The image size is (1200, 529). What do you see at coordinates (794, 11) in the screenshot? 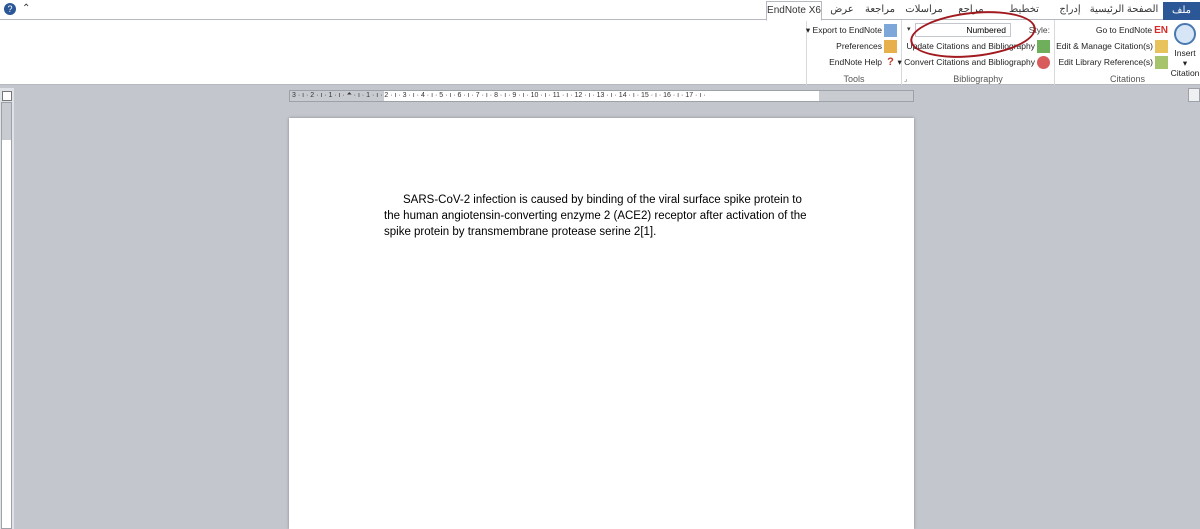
I see `tab-endnote: EndNote X6` at bounding box center [794, 11].